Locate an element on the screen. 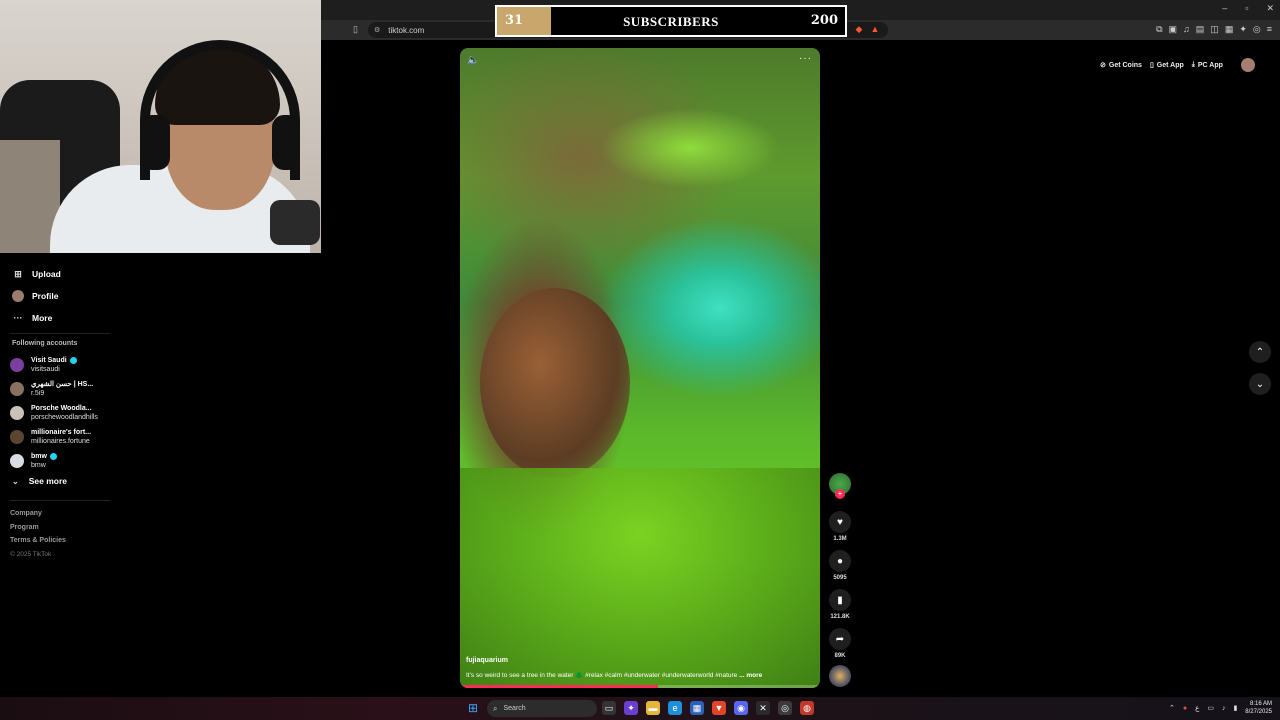 The height and width of the screenshot is (720, 1280). next-video-button: ⌄ is located at coordinates (1260, 384).